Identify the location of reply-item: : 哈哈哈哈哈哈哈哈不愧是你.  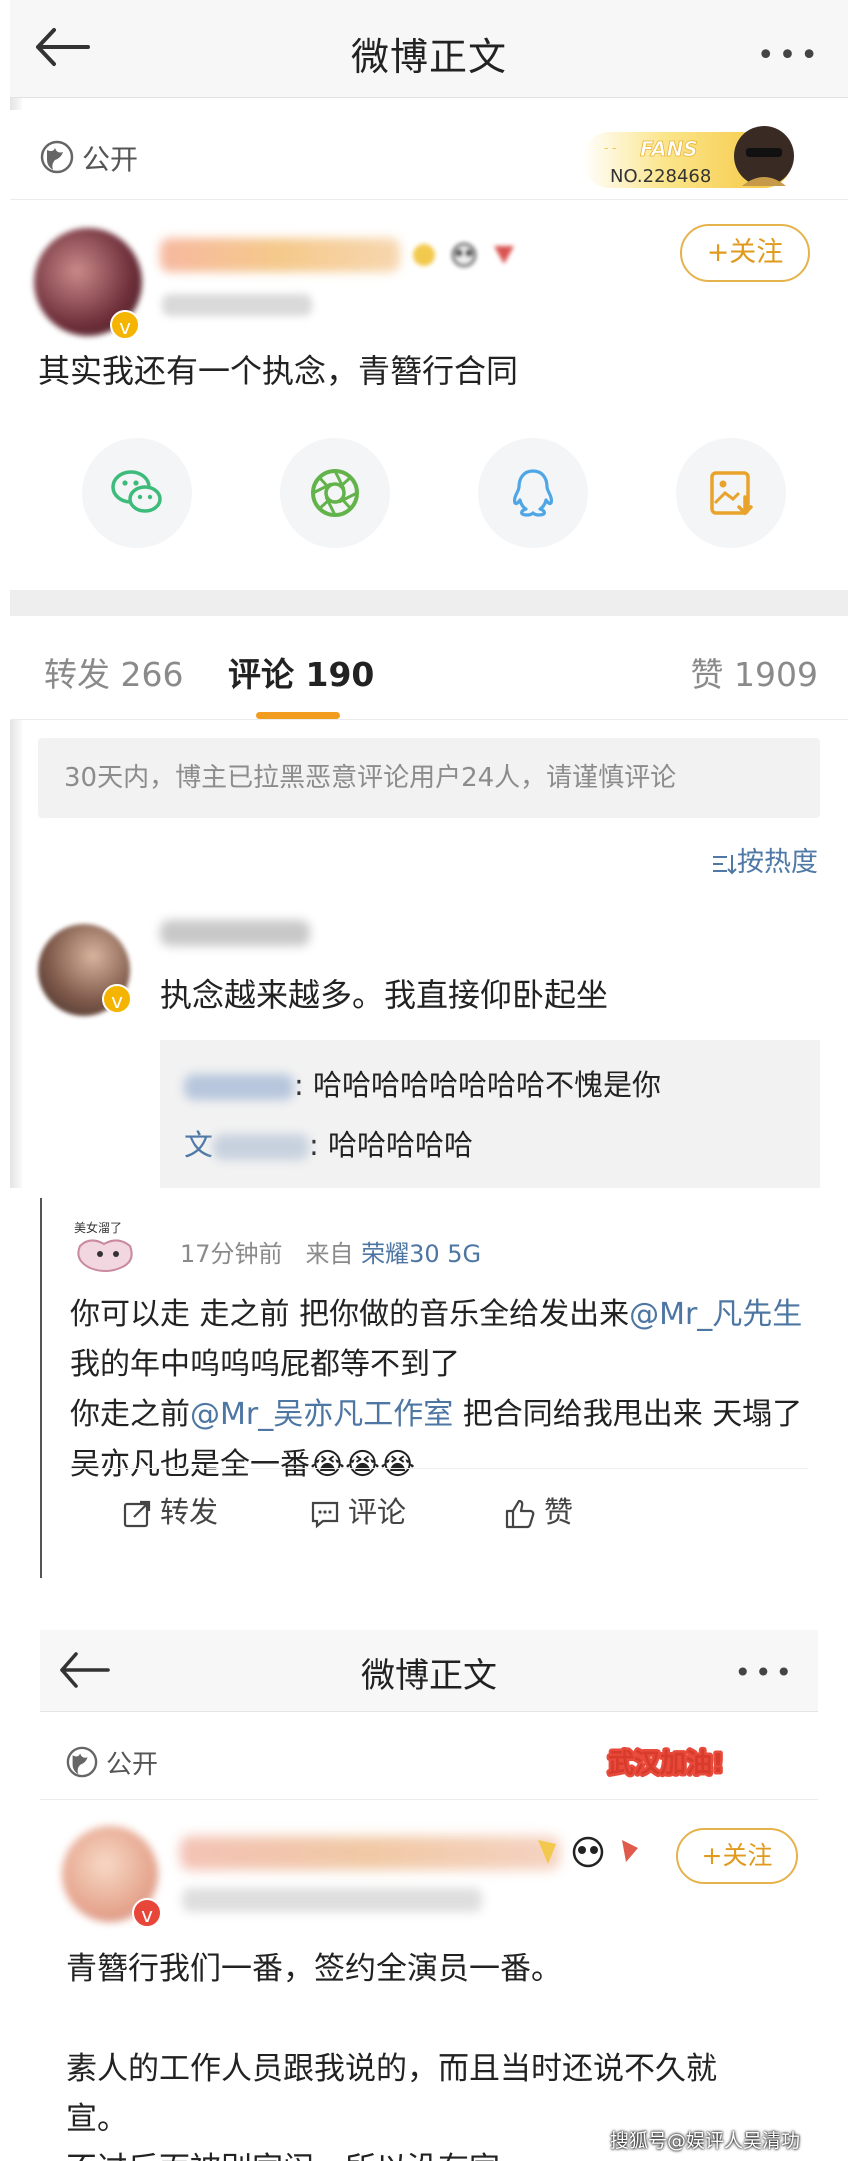
(422, 1083).